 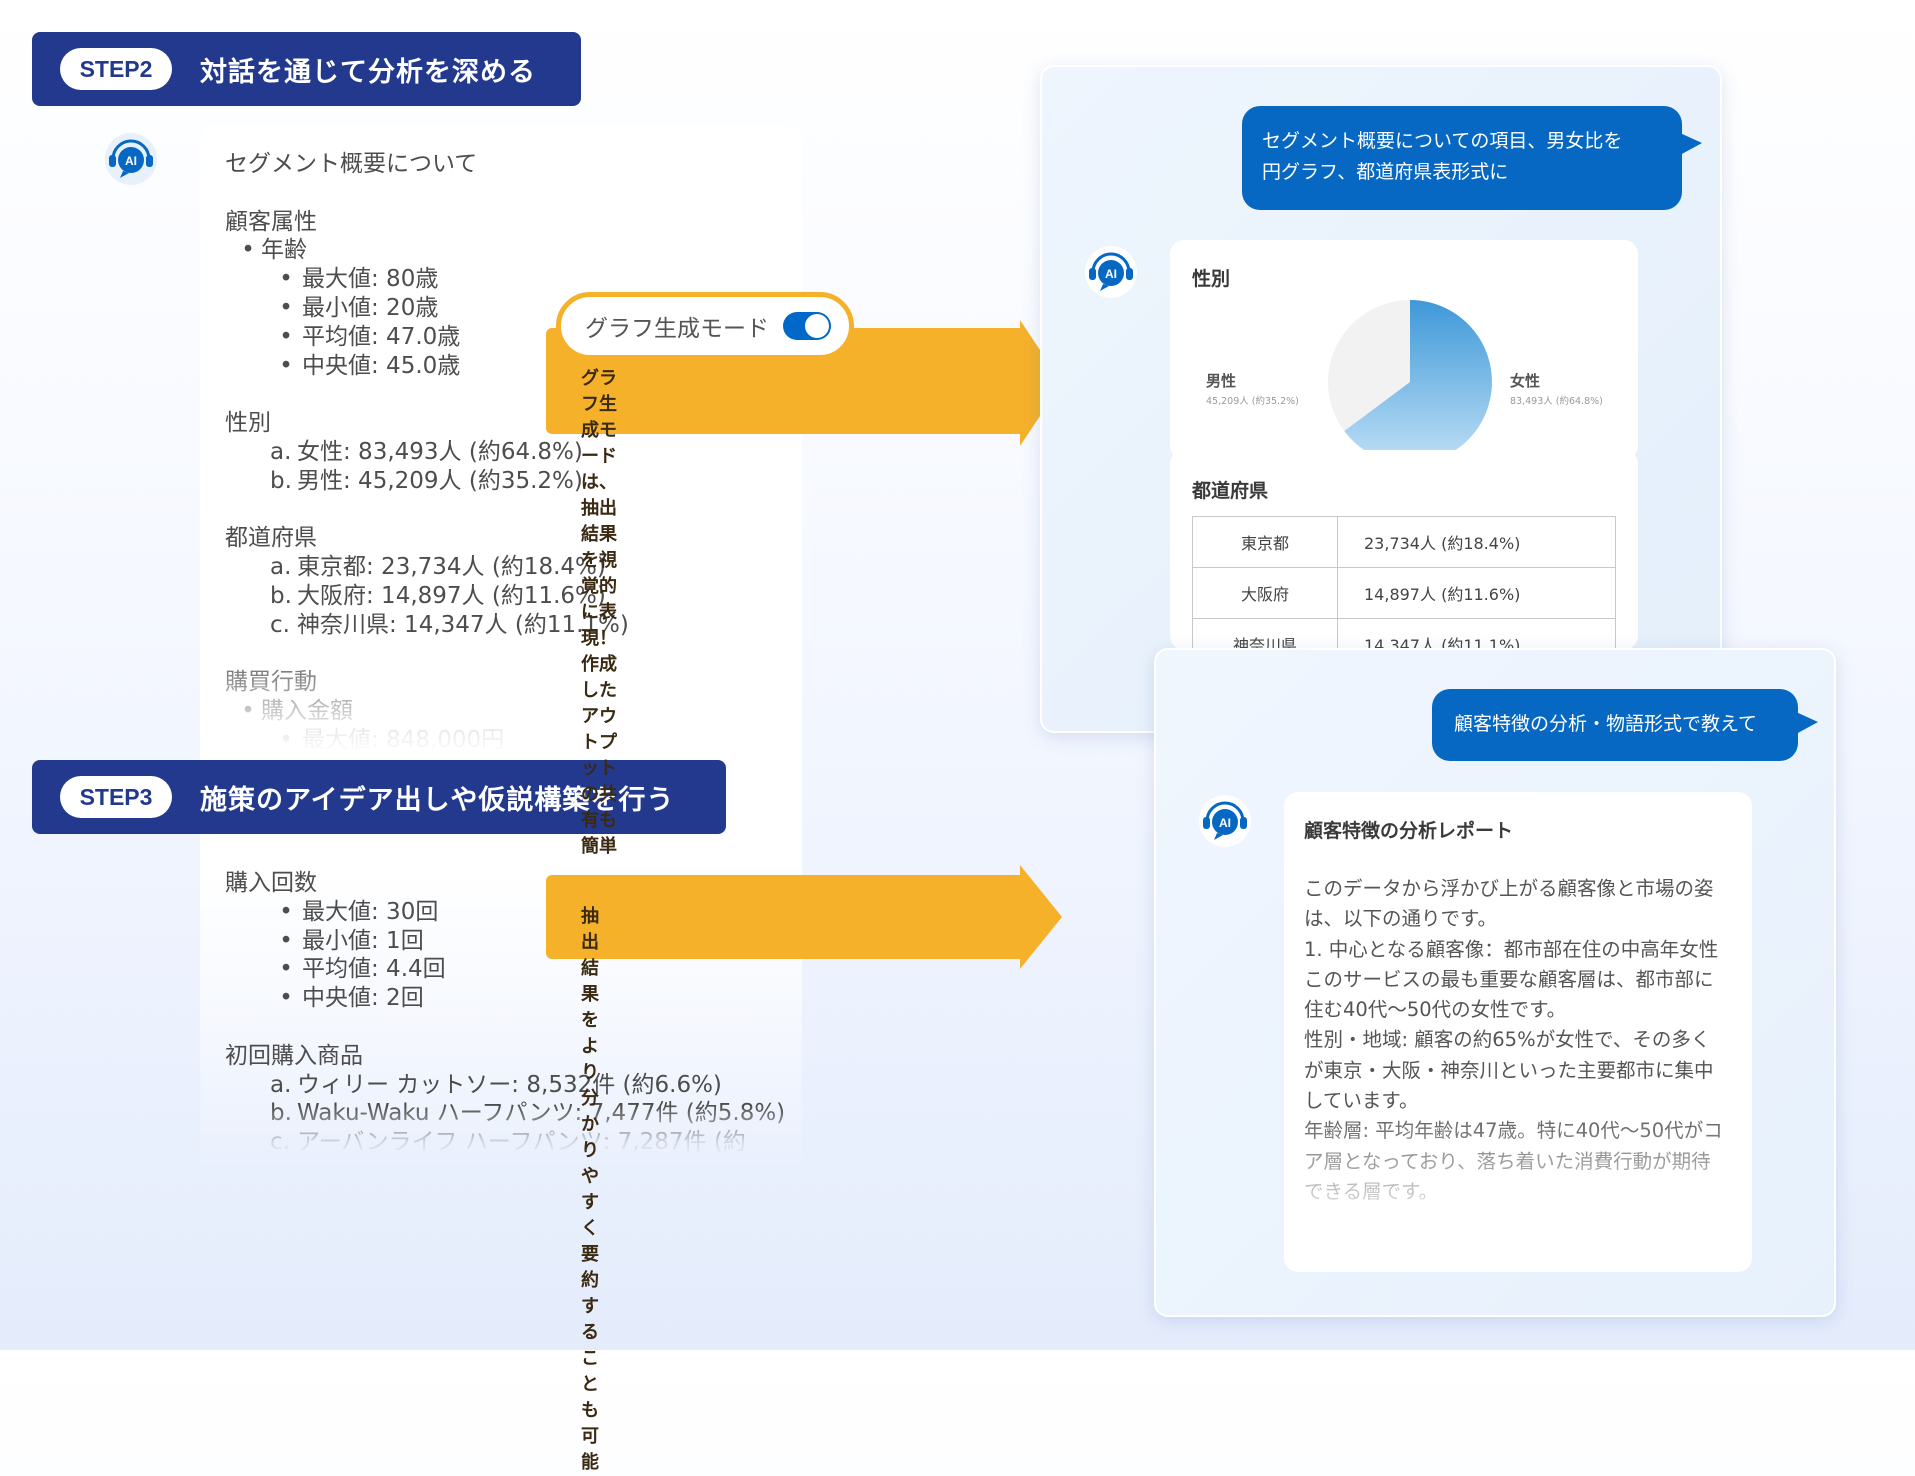 What do you see at coordinates (271, 538) in the screenshot?
I see `summary-line-text: 都道府県` at bounding box center [271, 538].